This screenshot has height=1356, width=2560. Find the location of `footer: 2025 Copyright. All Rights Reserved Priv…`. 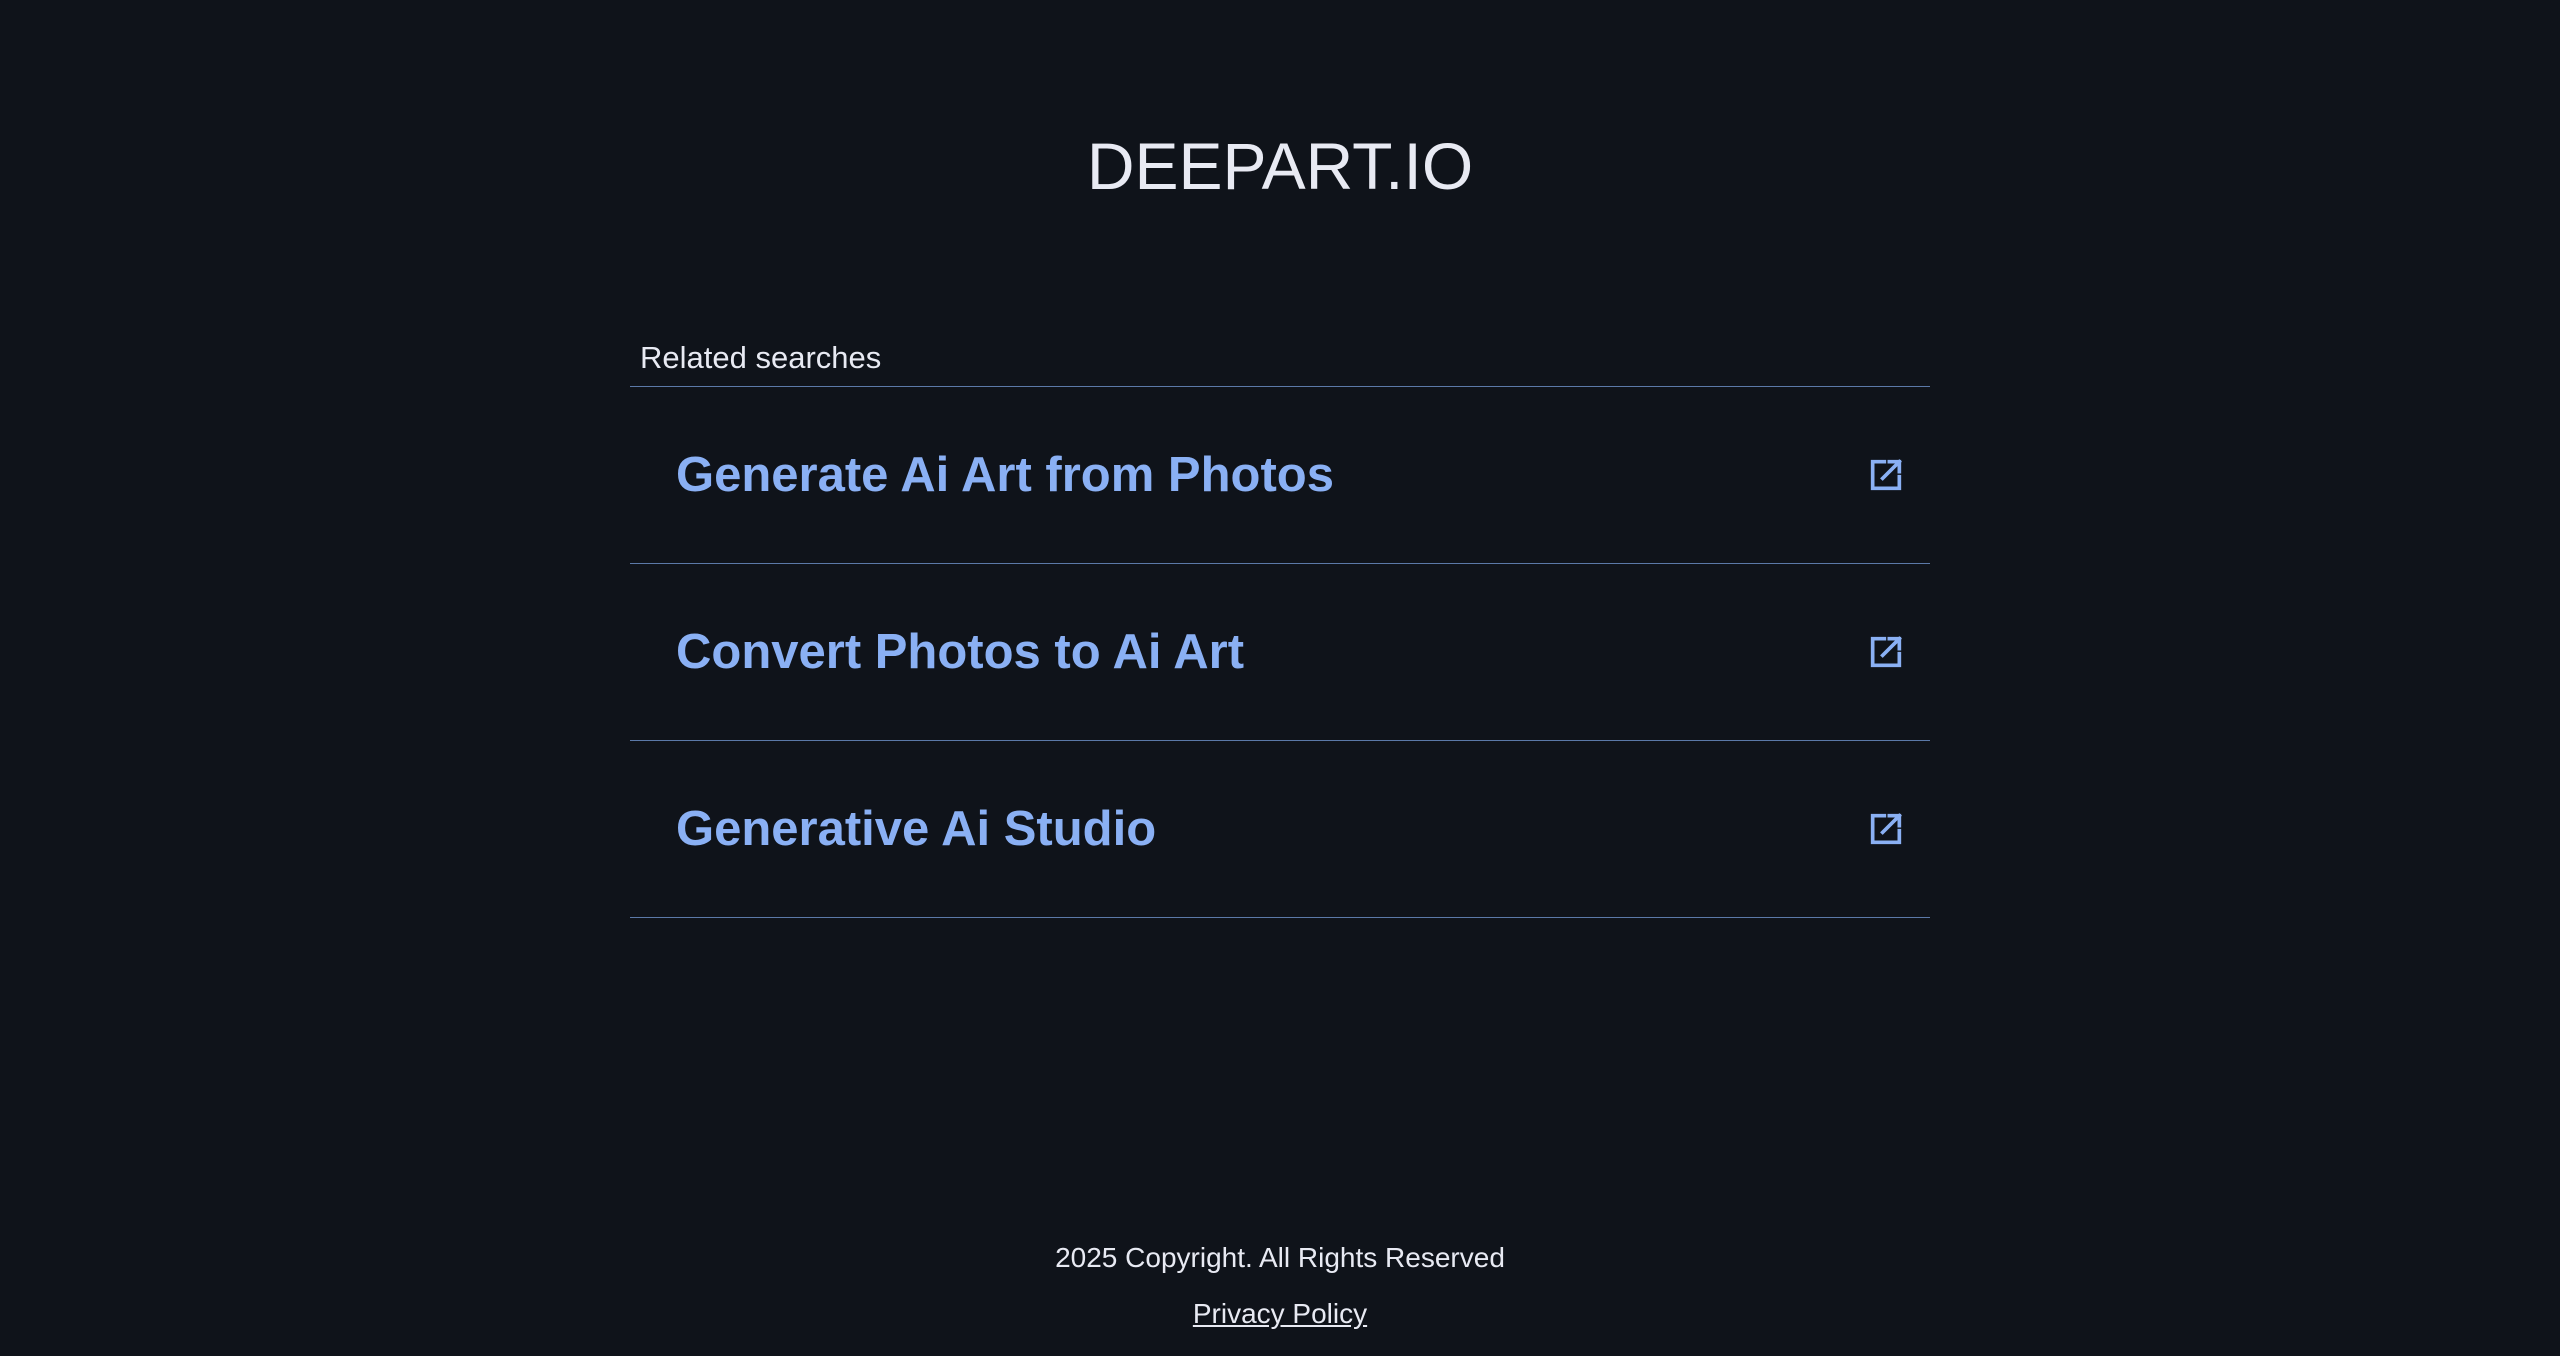

footer: 2025 Copyright. All Rights Reserved Priv… is located at coordinates (1280, 1286).